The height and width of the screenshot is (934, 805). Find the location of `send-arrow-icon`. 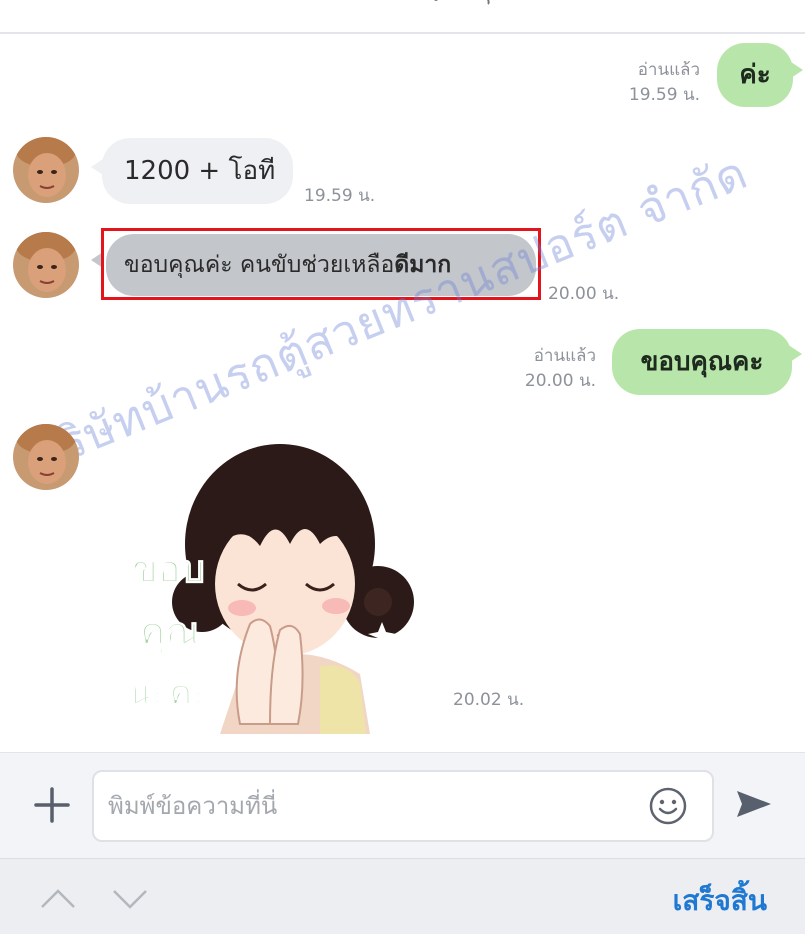

send-arrow-icon is located at coordinates (754, 804).